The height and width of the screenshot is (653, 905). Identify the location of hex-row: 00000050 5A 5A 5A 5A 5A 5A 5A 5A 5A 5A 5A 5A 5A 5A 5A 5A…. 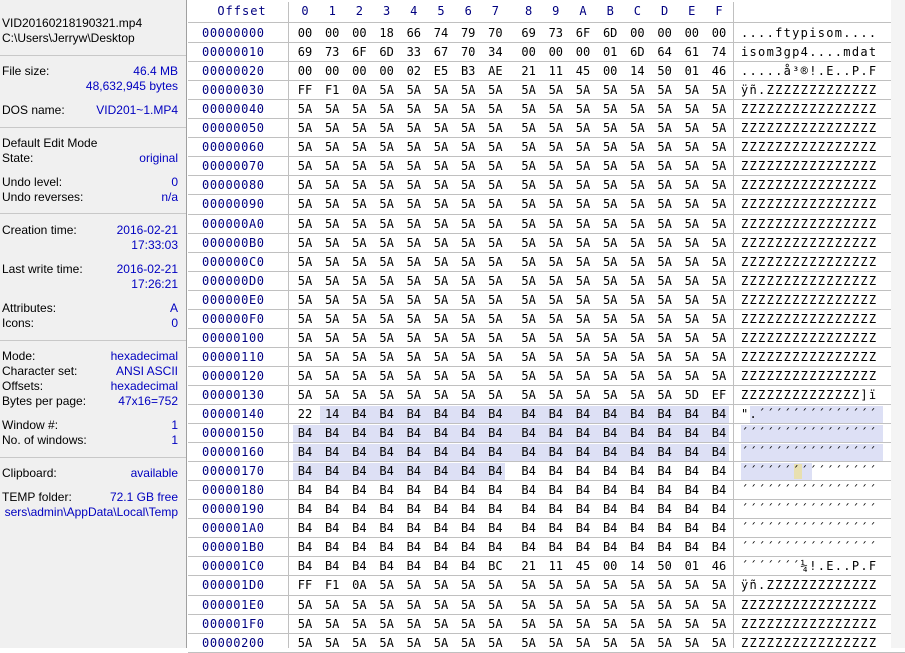
(546, 128).